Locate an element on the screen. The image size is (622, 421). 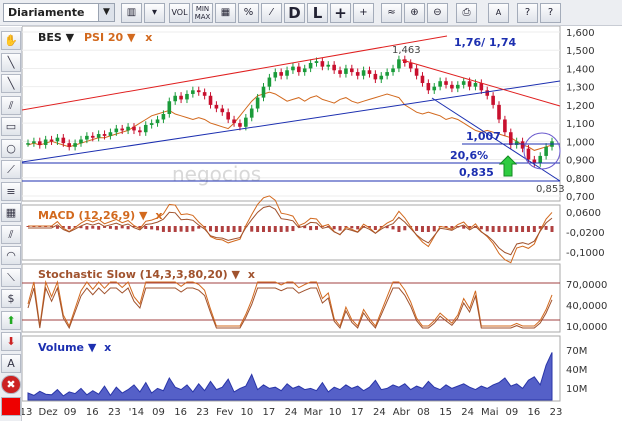
crosshair-icon: + is located at coordinates (340, 13).